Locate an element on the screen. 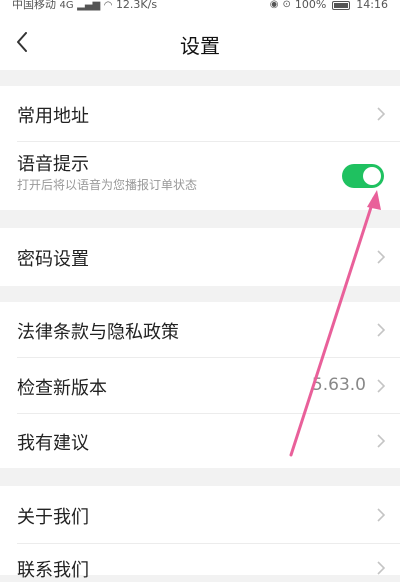 This screenshot has height=582, width=400. wifi-icon: ◠ is located at coordinates (108, 5).